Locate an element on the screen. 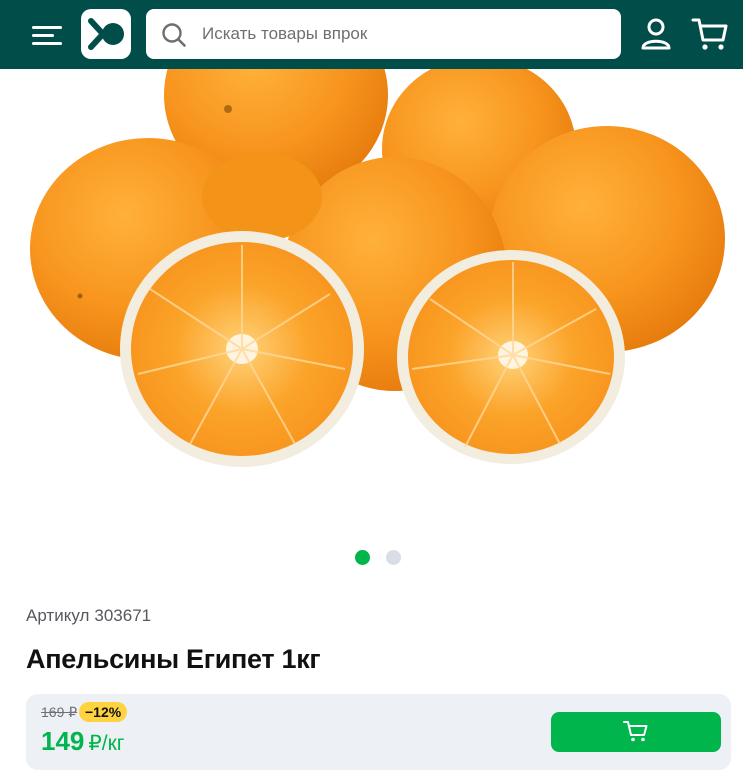  hamburger-menu-icon is located at coordinates (47, 35).